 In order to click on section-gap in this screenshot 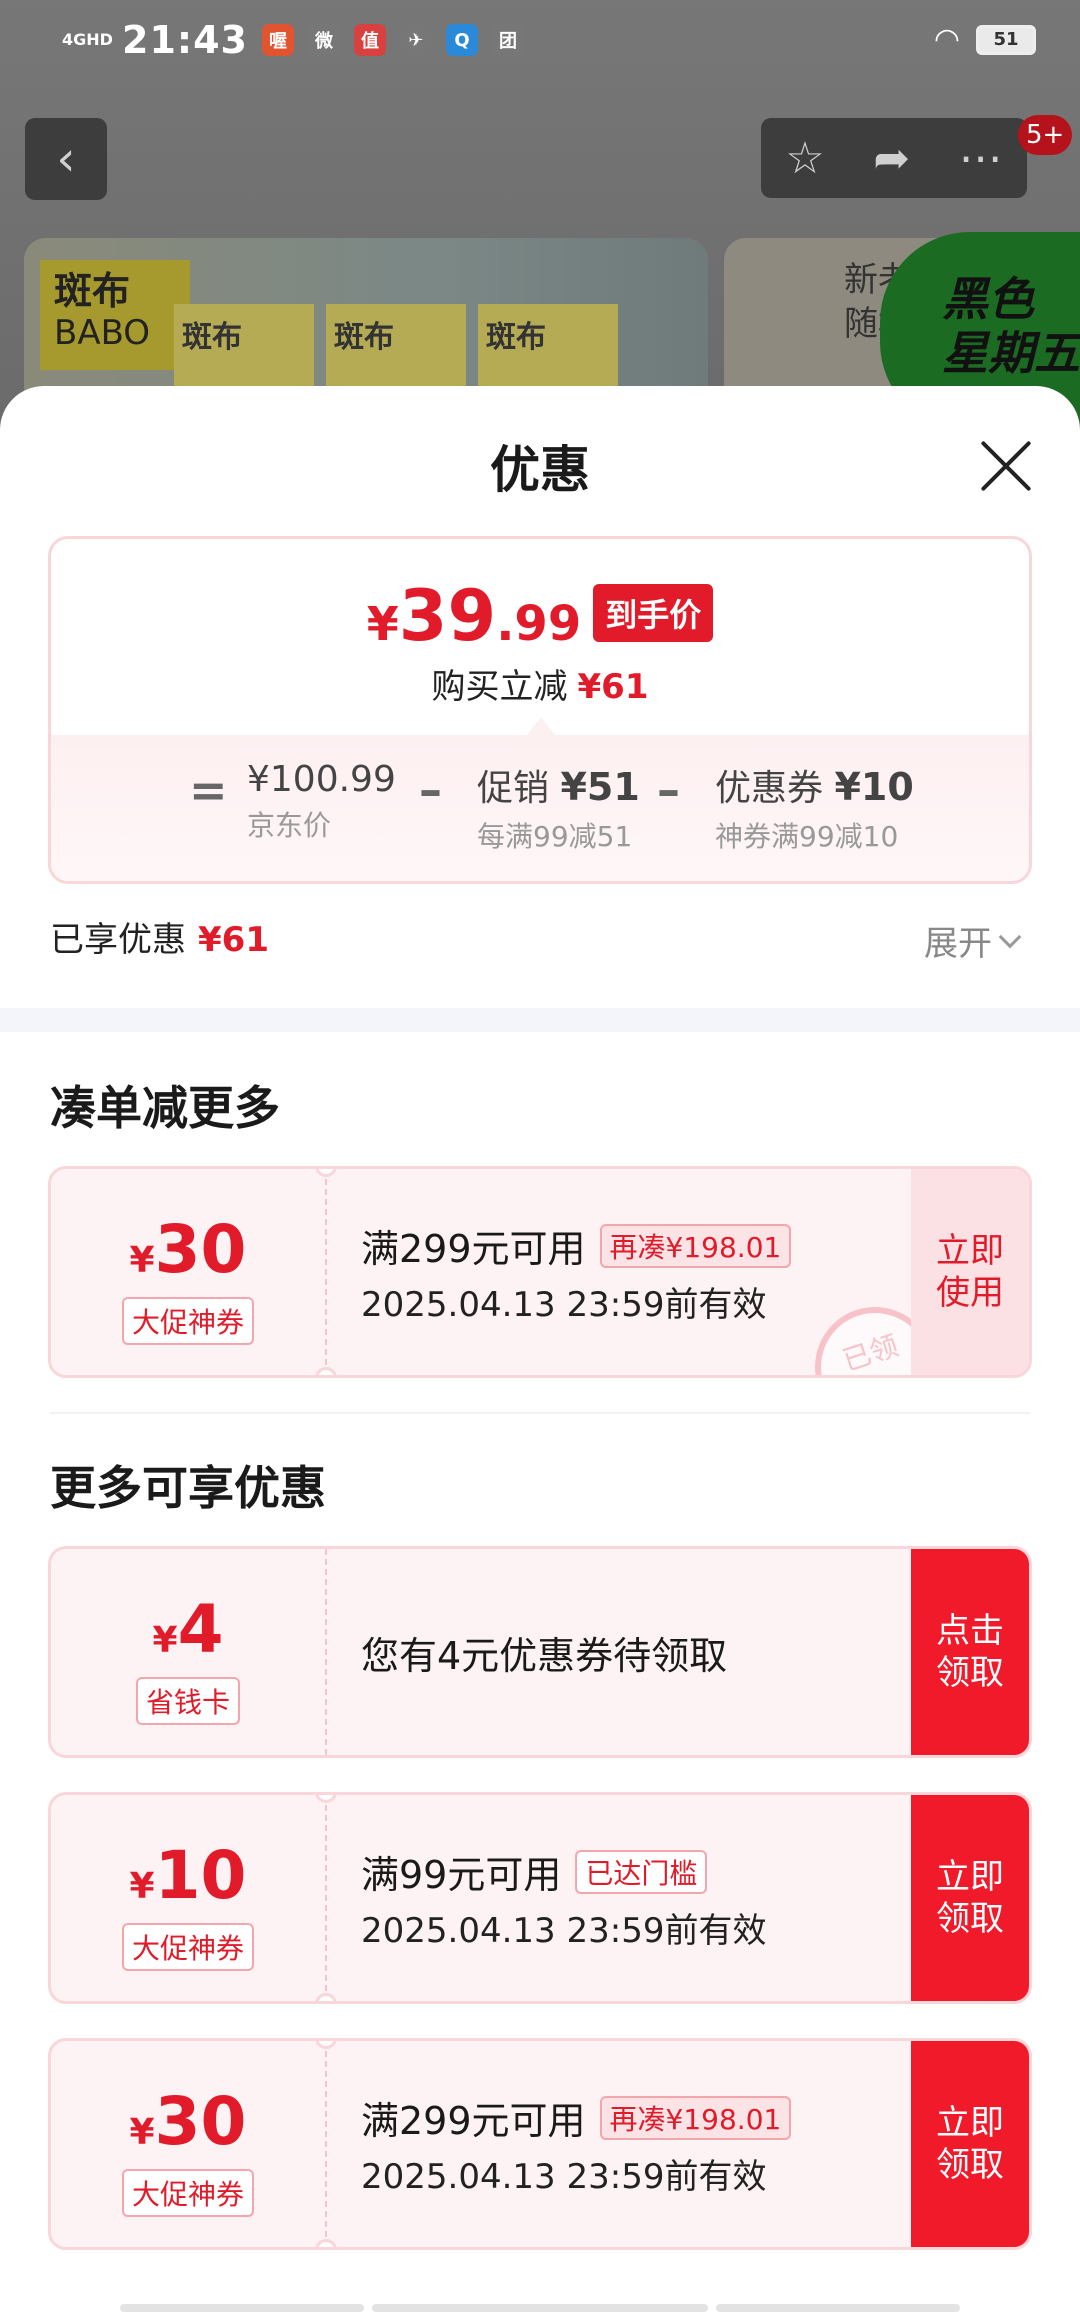, I will do `click(540, 1020)`.